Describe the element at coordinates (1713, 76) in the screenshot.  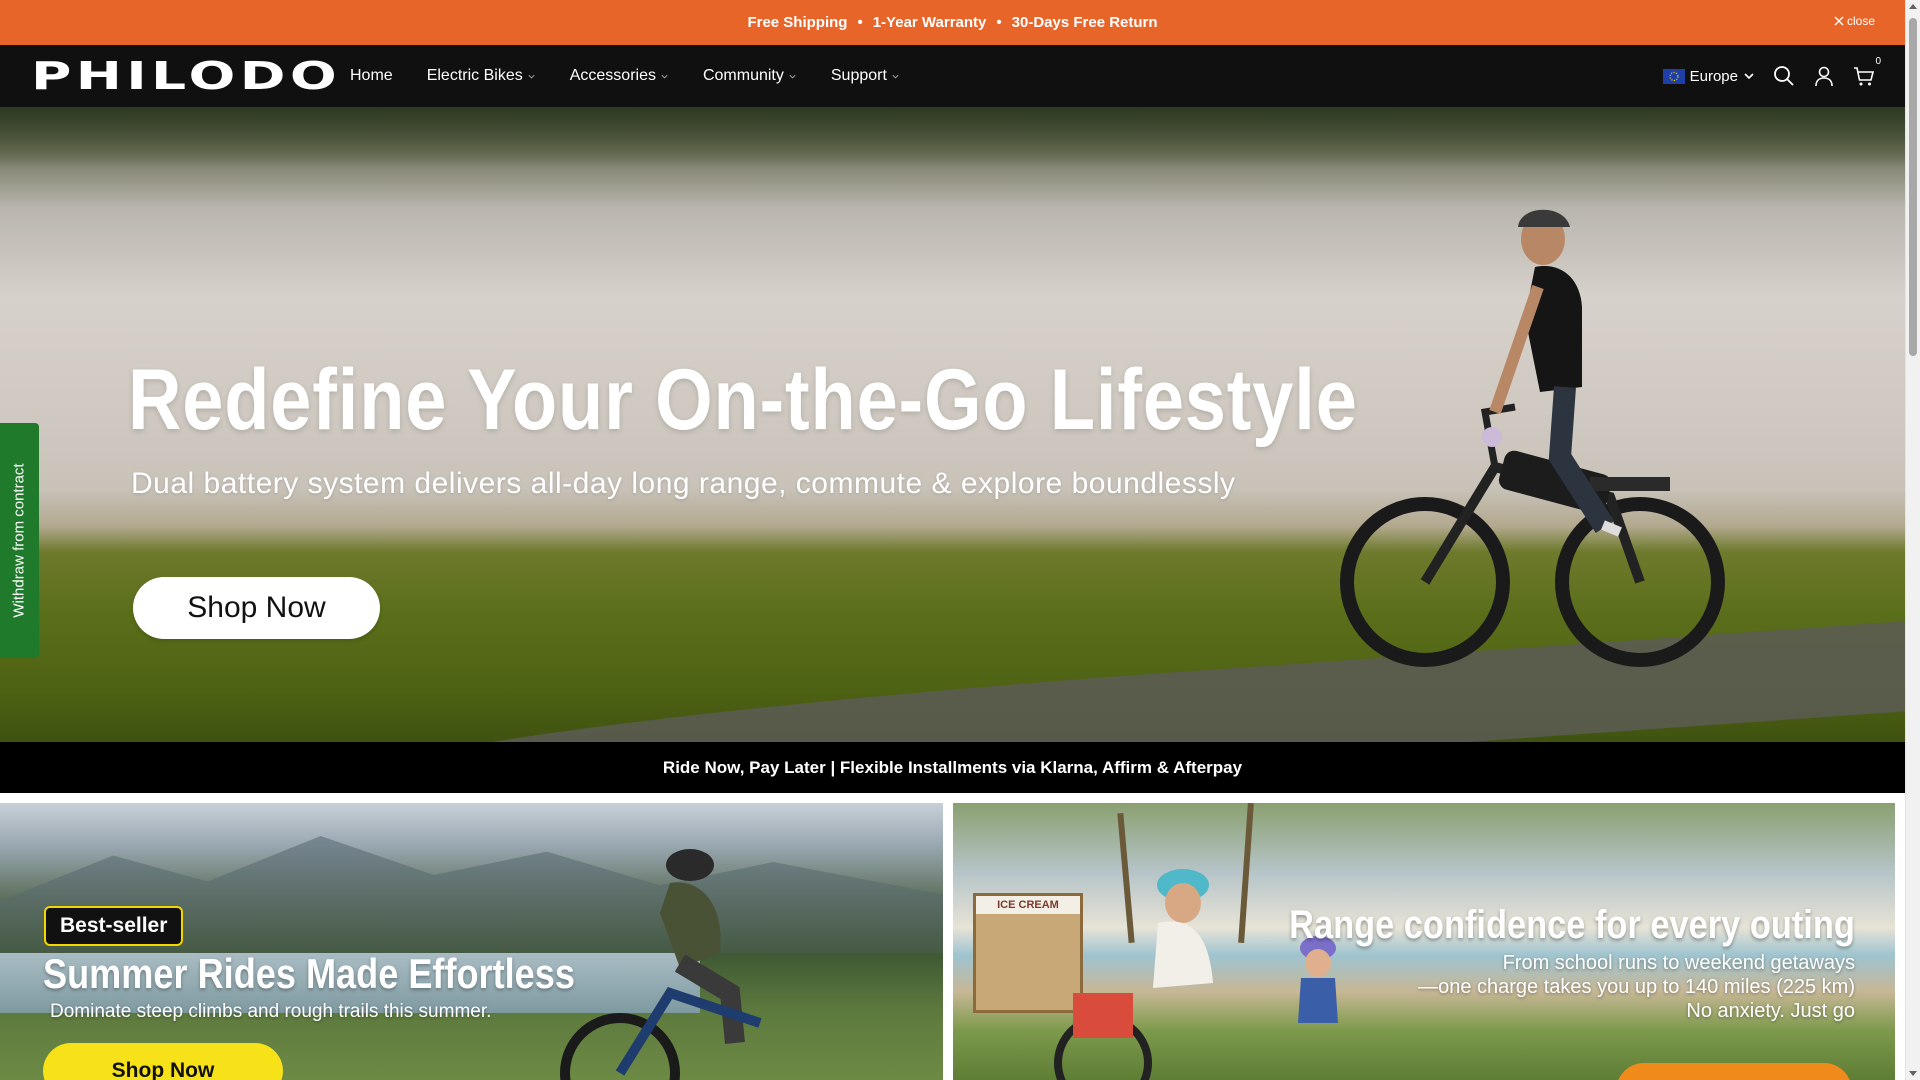
I see `region-label: Europe` at that location.